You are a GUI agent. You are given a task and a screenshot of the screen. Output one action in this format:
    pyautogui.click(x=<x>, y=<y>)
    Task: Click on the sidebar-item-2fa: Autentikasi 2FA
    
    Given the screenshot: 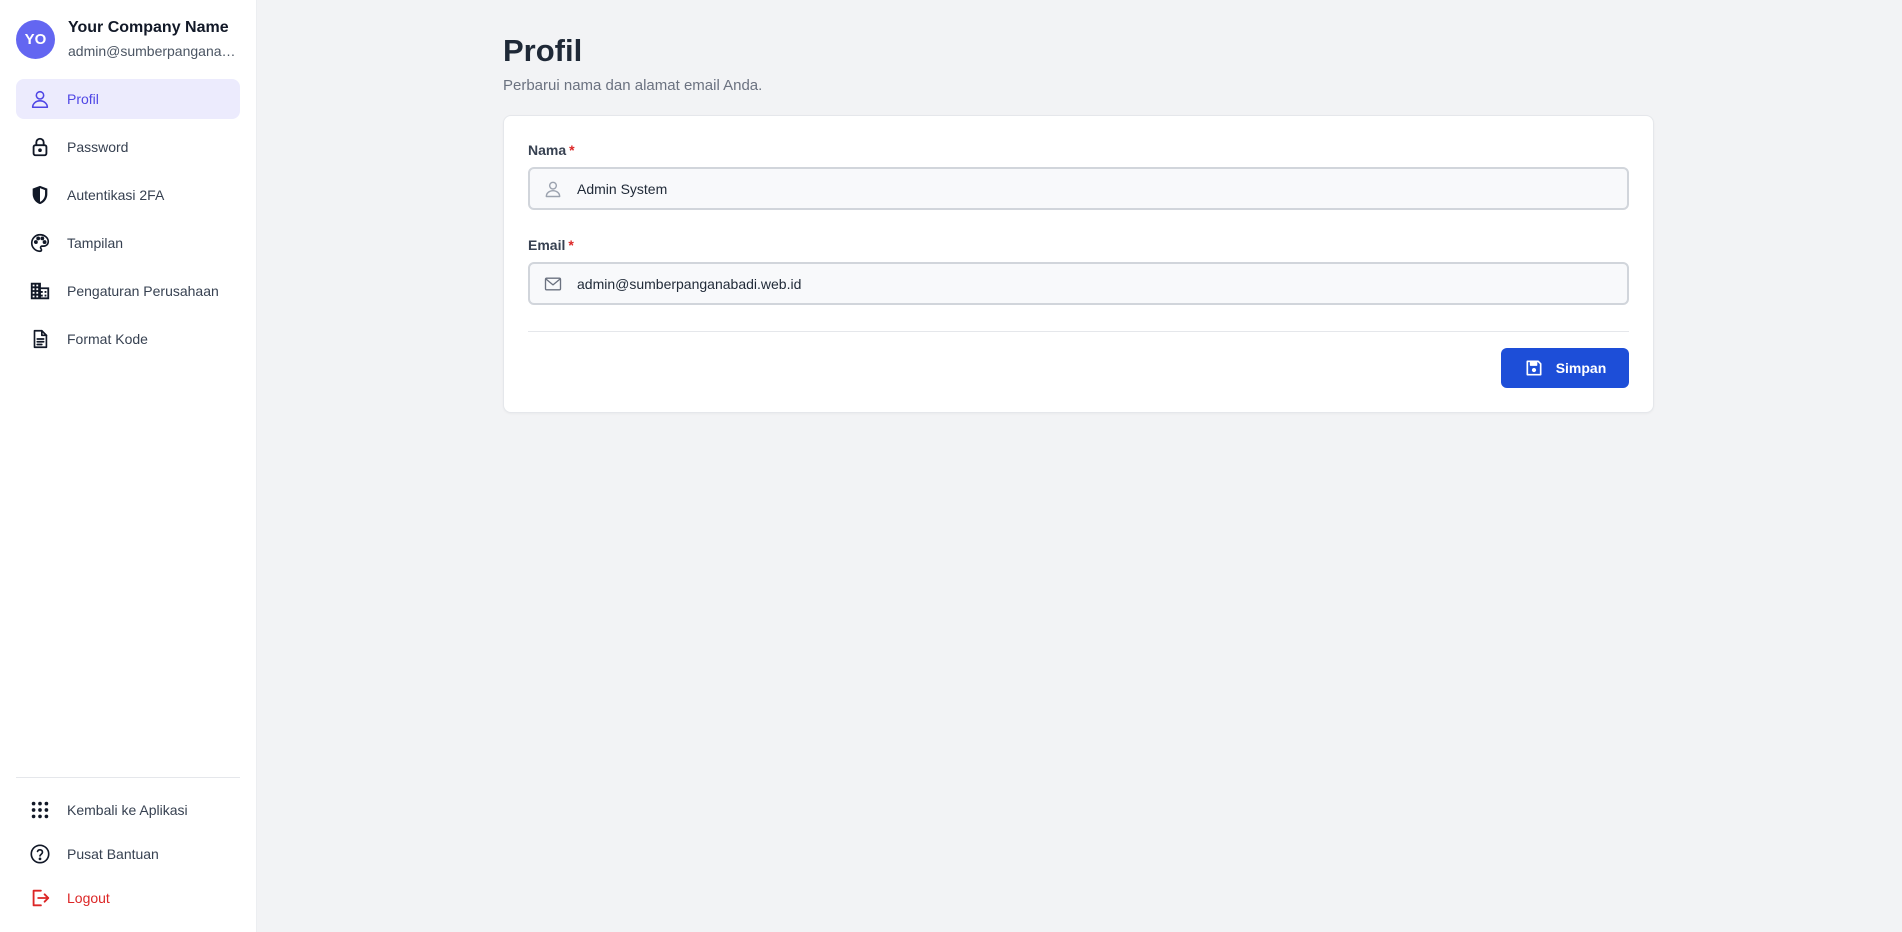 What is the action you would take?
    pyautogui.click(x=128, y=195)
    